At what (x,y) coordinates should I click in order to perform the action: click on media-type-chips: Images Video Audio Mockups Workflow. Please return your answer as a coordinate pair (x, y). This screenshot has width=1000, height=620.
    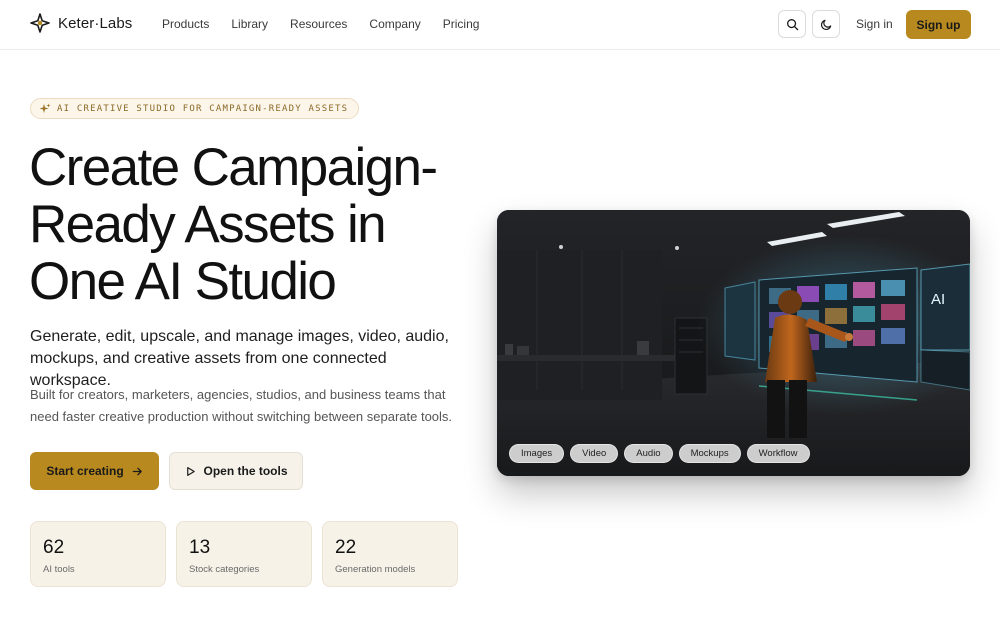
    Looking at the image, I should click on (659, 453).